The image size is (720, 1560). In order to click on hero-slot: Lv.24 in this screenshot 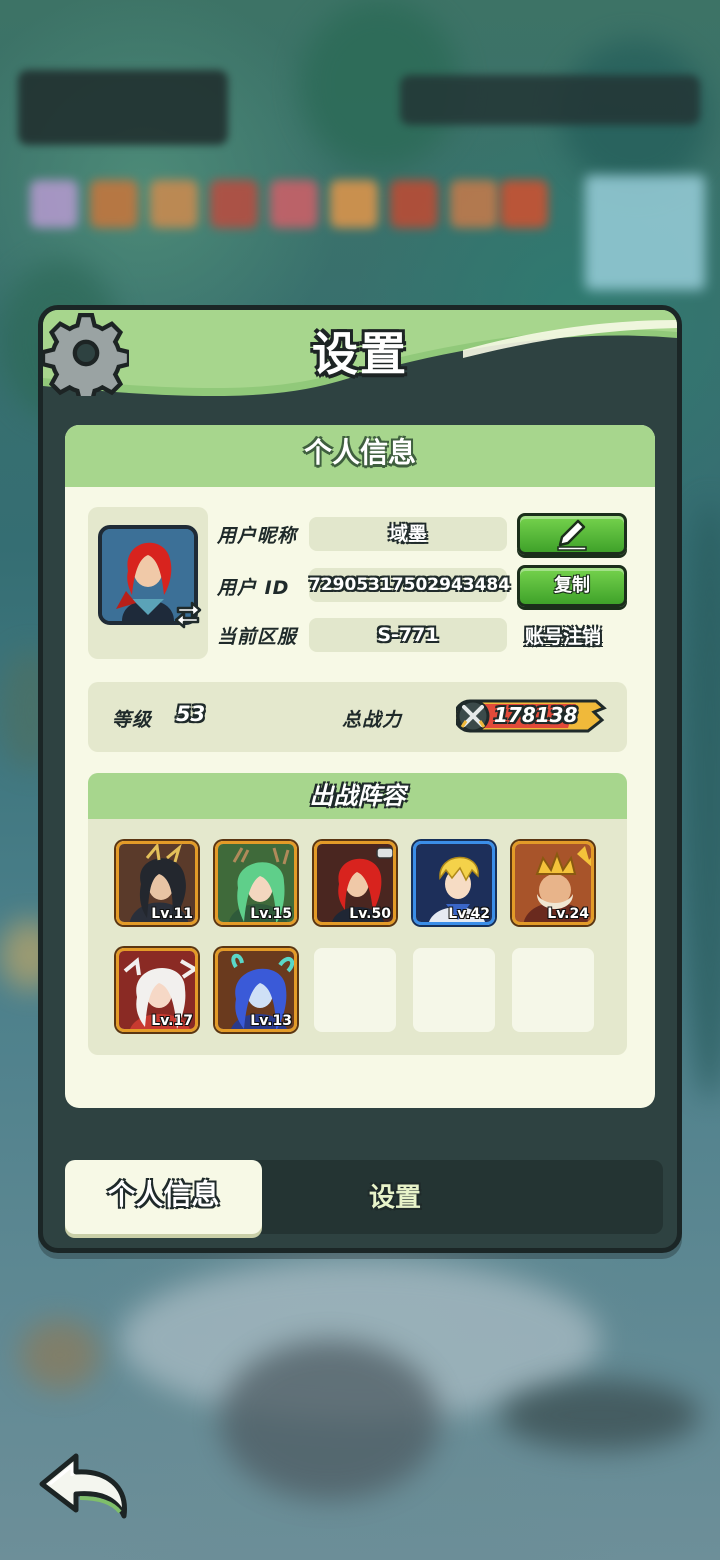, I will do `click(553, 883)`.